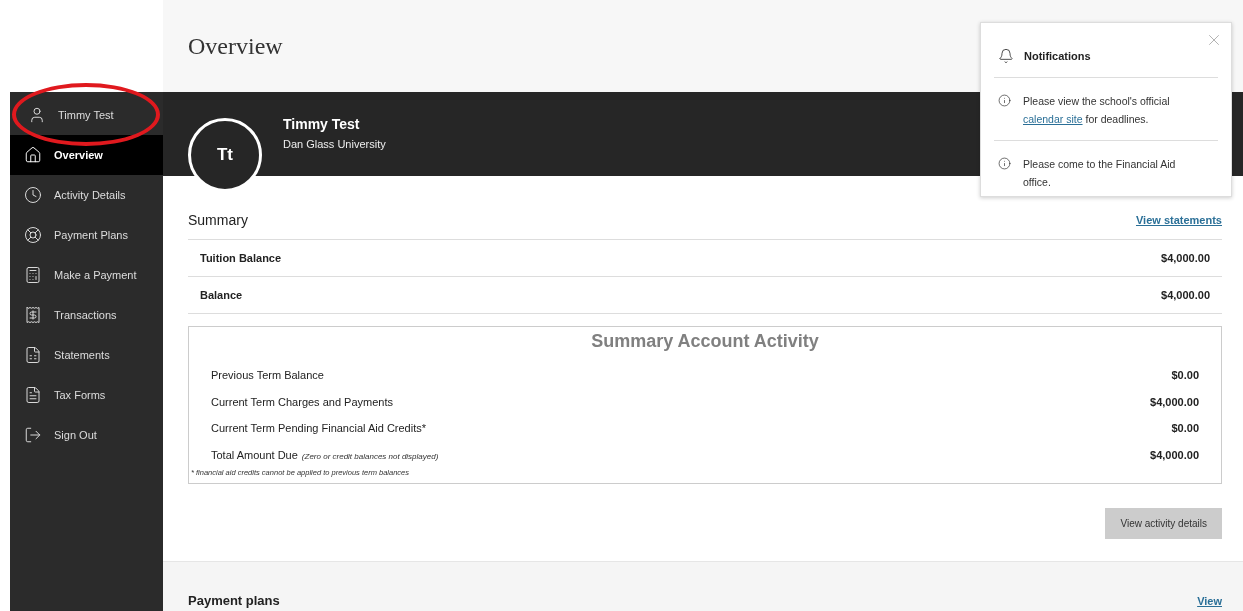 Image resolution: width=1243 pixels, height=611 pixels. I want to click on view-link: View, so click(1209, 600).